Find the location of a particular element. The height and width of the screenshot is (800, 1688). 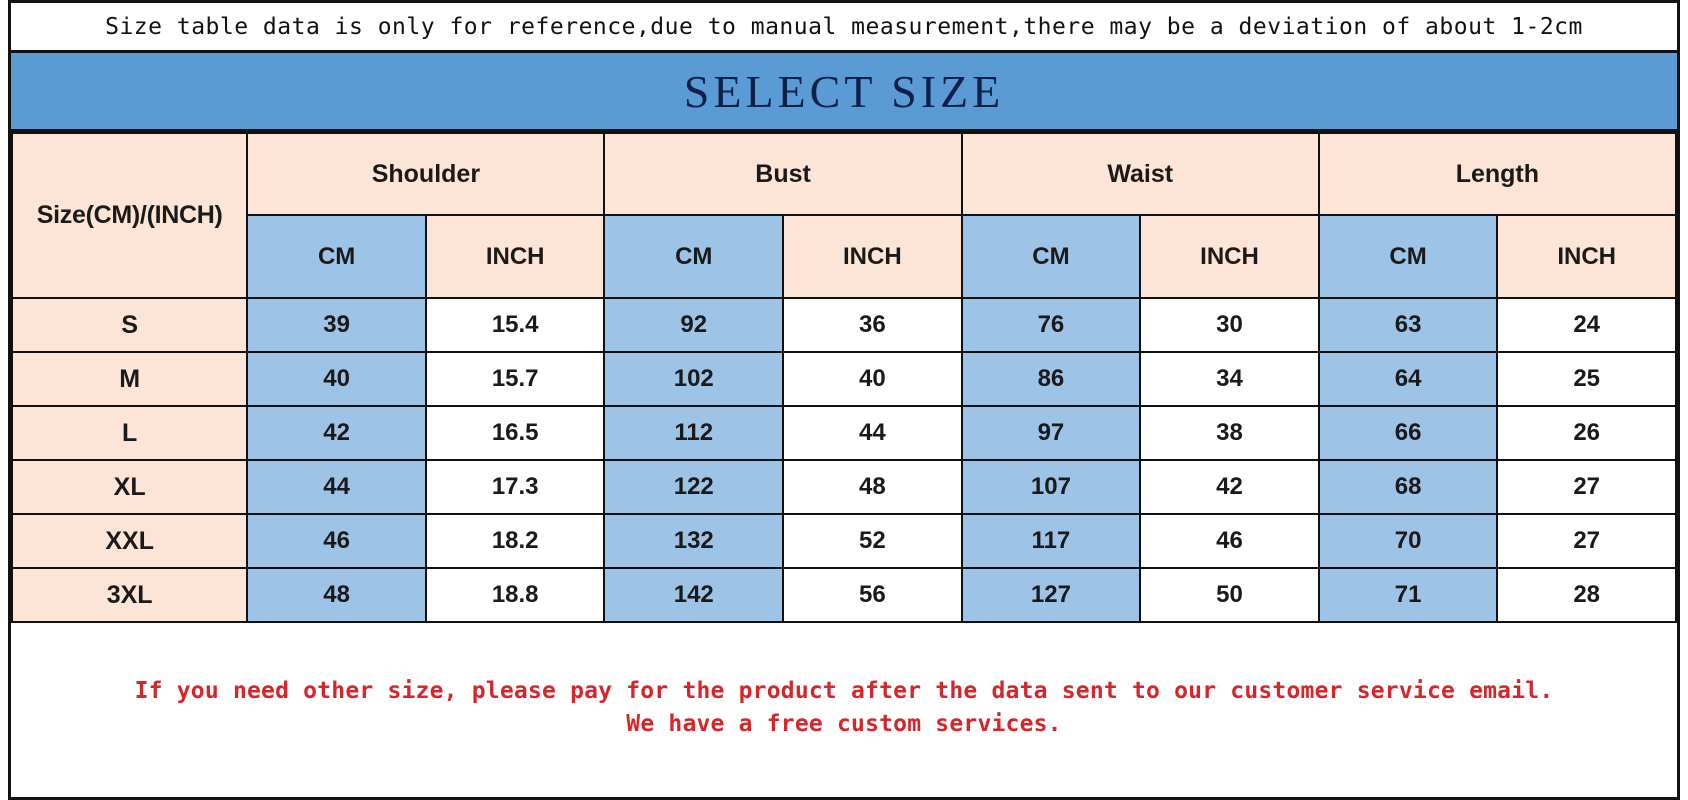

unit-header-waist-inch: INCH is located at coordinates (1229, 256).